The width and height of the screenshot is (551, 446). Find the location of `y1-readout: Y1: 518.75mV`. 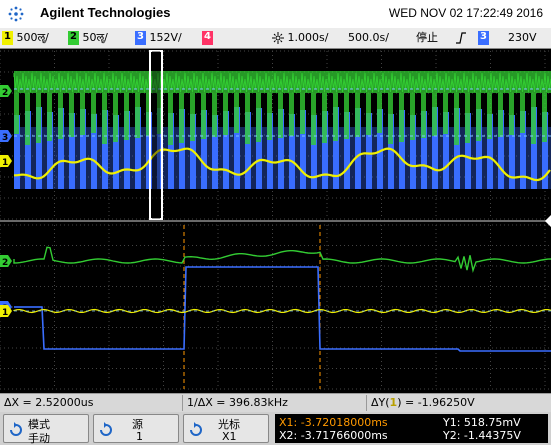

y1-readout: Y1: 518.75mV is located at coordinates (482, 422).